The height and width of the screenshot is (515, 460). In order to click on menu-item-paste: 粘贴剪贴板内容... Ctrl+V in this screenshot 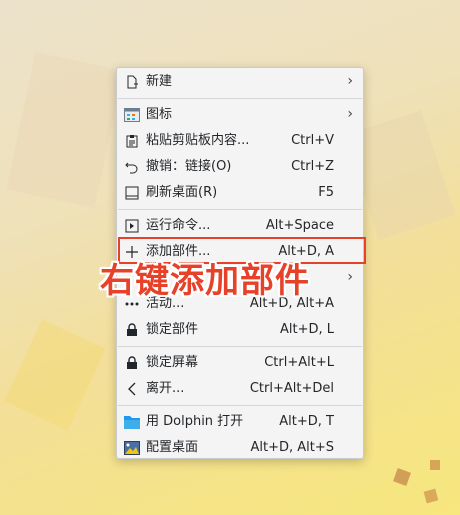, I will do `click(240, 141)`.